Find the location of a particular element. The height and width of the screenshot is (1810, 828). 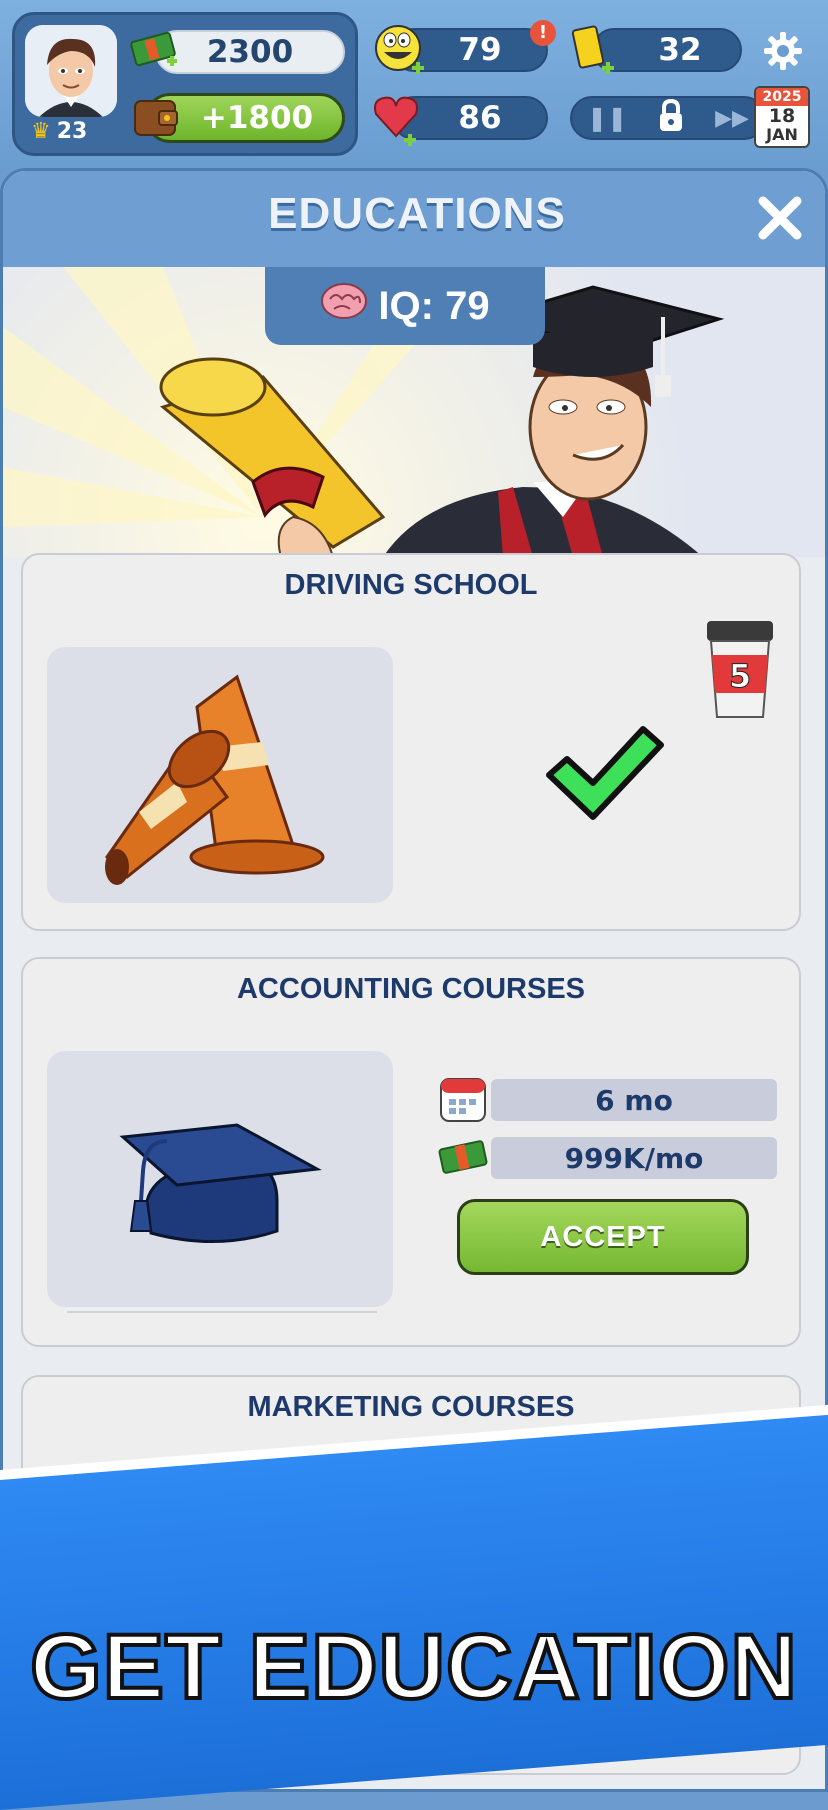

gear-icon is located at coordinates (783, 53).